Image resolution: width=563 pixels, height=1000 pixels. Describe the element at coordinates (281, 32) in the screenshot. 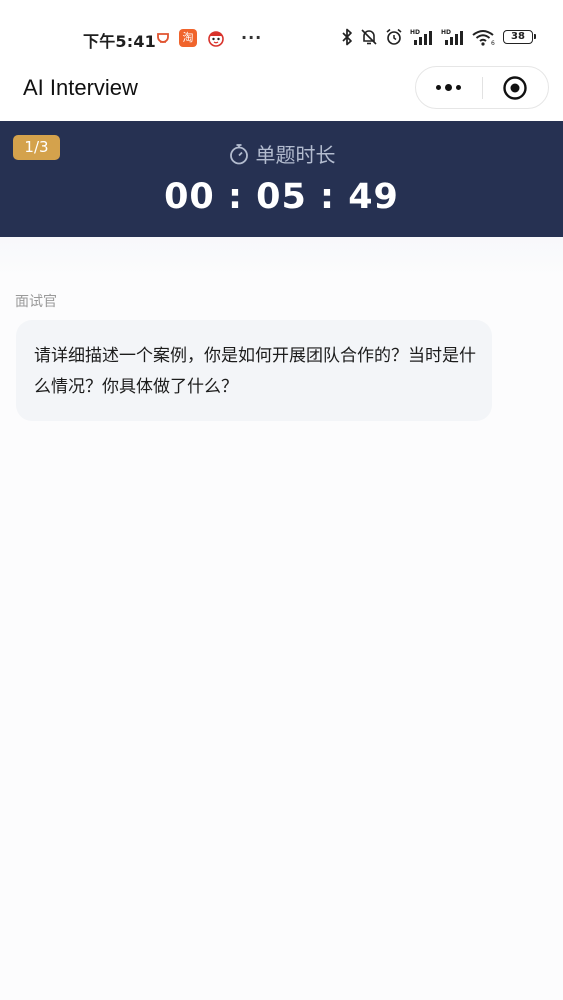

I see `status-bar: 下午5:41 淘 ··· HD HD 6 38` at that location.